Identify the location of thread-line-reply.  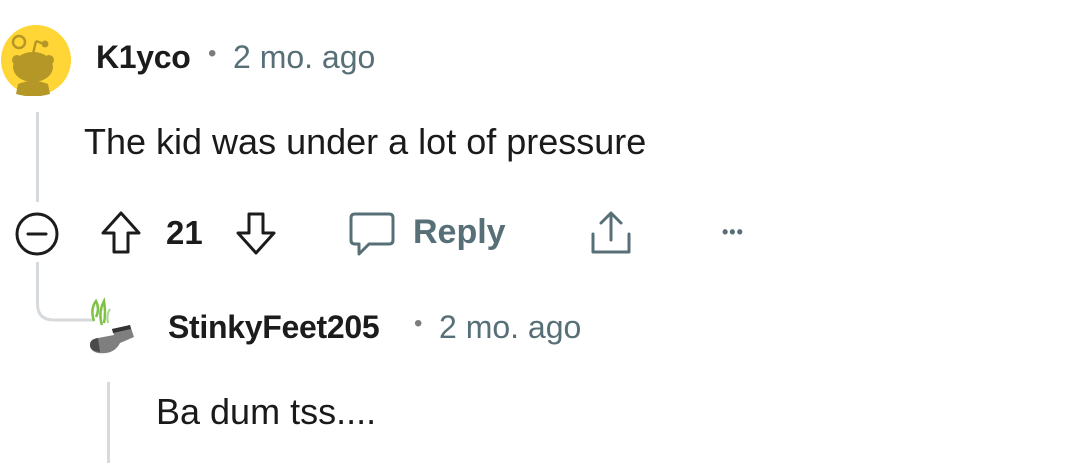
(108, 422).